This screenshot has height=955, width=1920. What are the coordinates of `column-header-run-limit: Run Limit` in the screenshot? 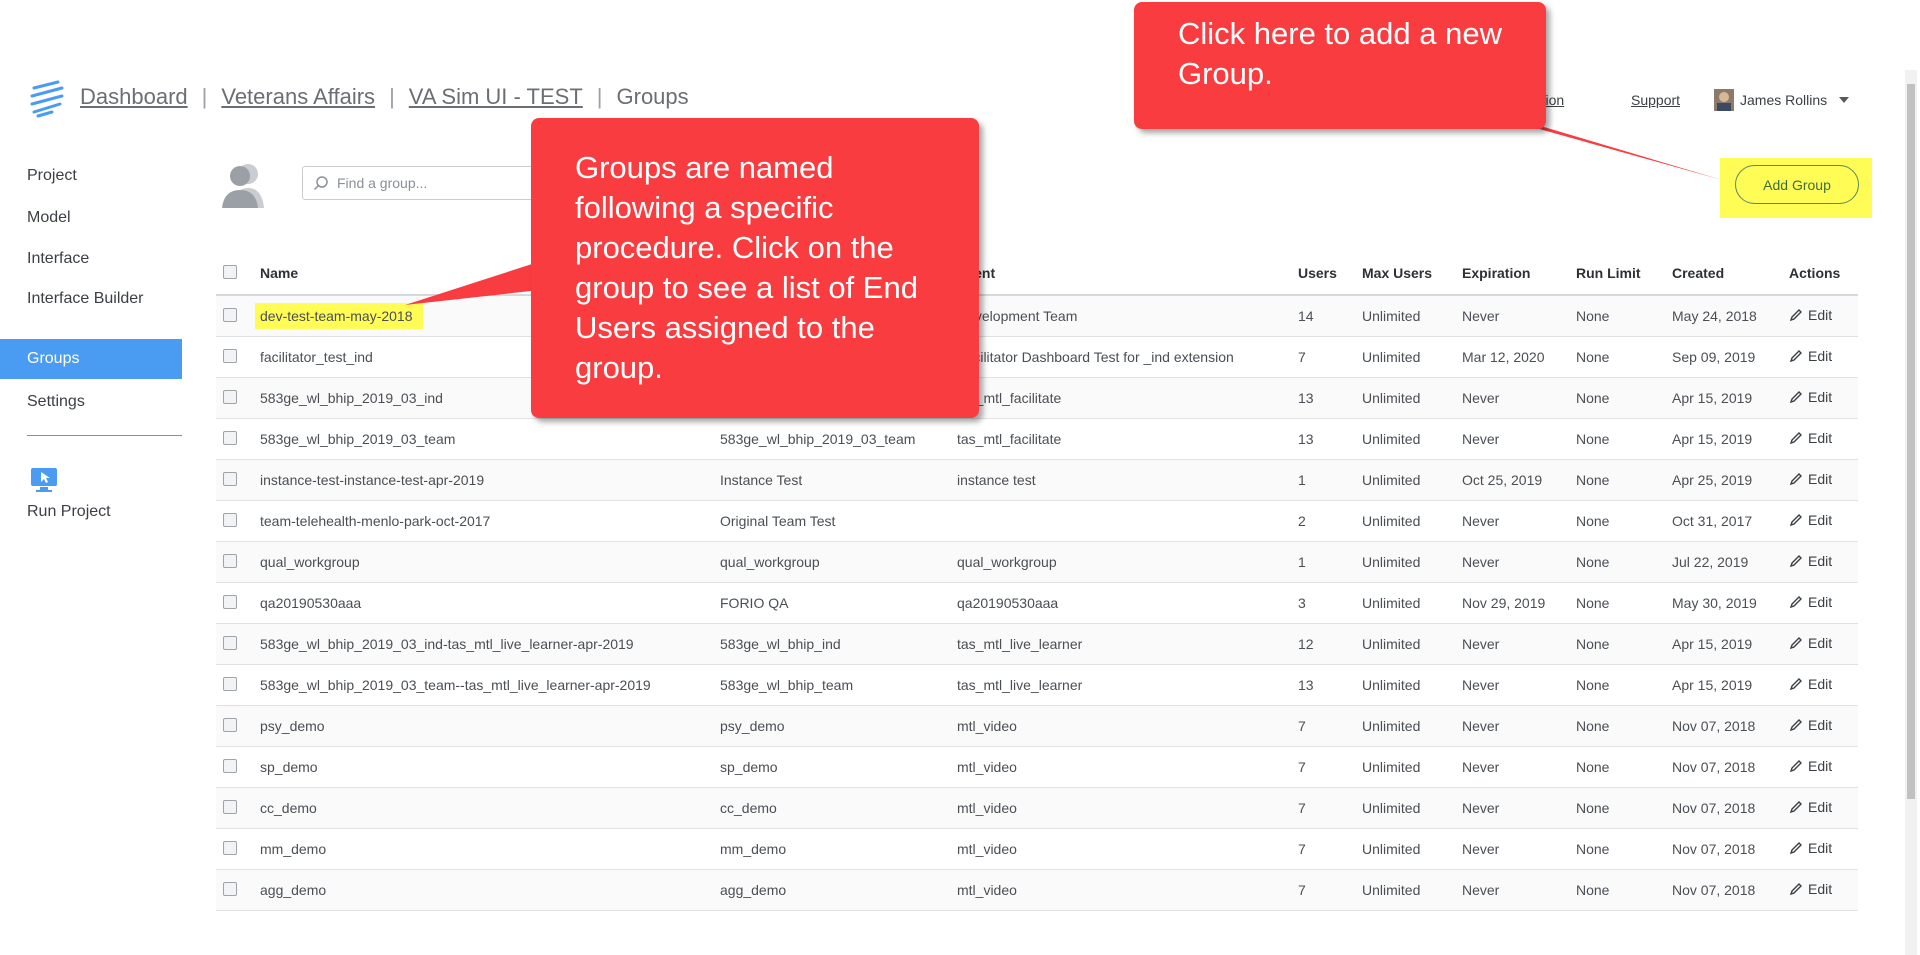 It's located at (1624, 274).